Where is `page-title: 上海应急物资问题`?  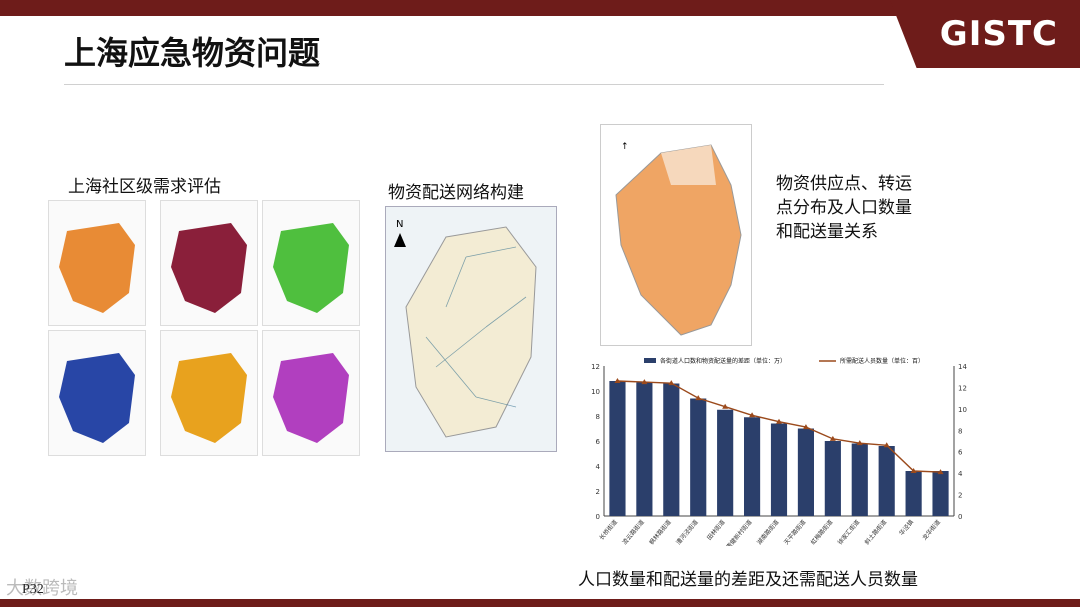 page-title: 上海应急物资问题 is located at coordinates (192, 53).